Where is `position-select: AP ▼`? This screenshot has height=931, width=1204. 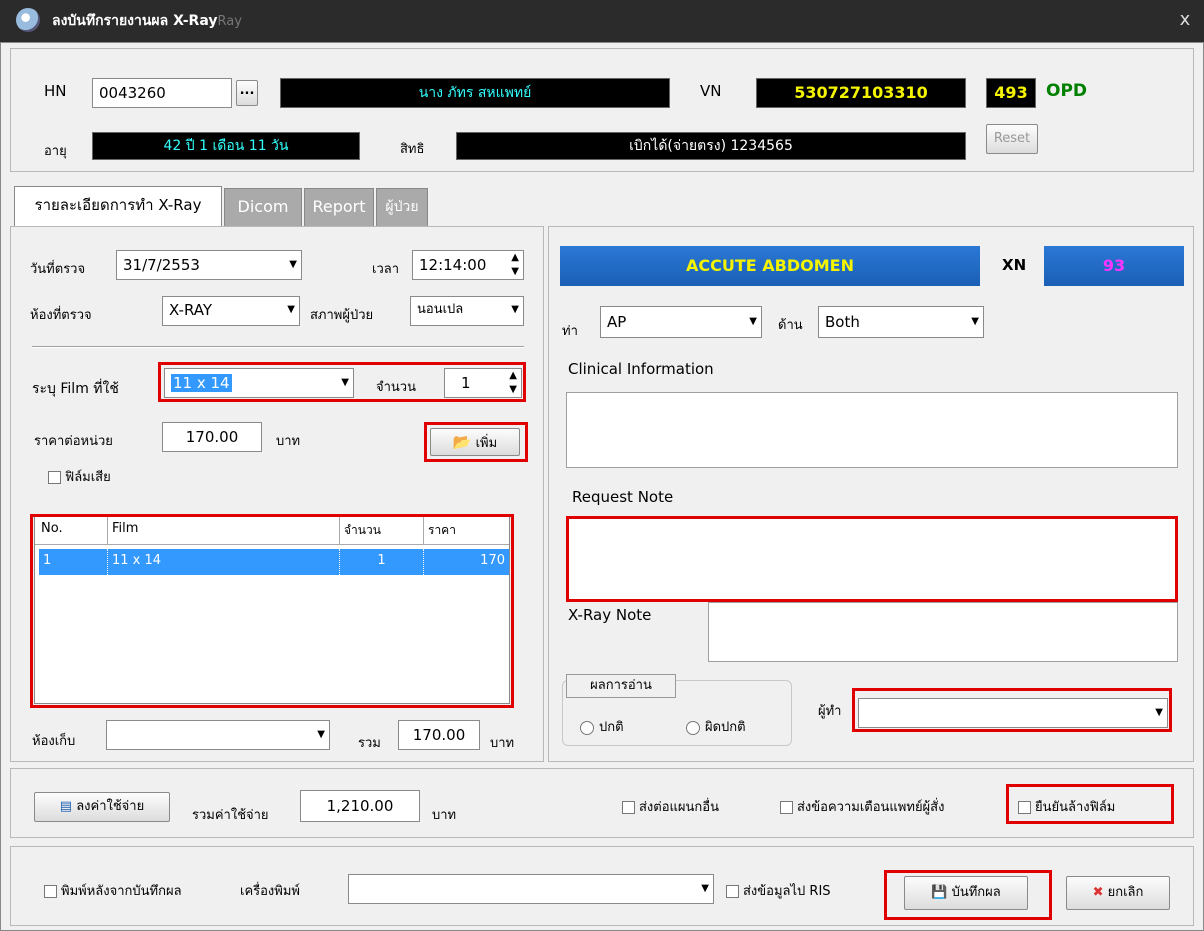
position-select: AP ▼ is located at coordinates (681, 322).